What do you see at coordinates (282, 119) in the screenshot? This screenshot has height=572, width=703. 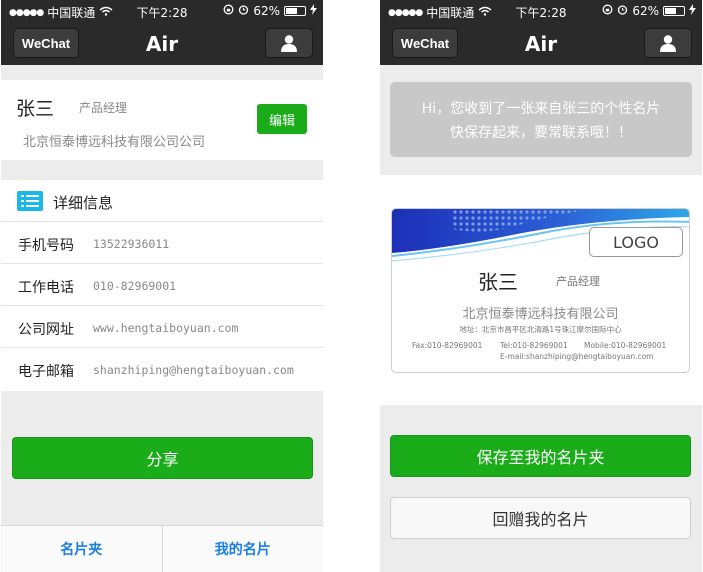 I see `edit-button: 编辑` at bounding box center [282, 119].